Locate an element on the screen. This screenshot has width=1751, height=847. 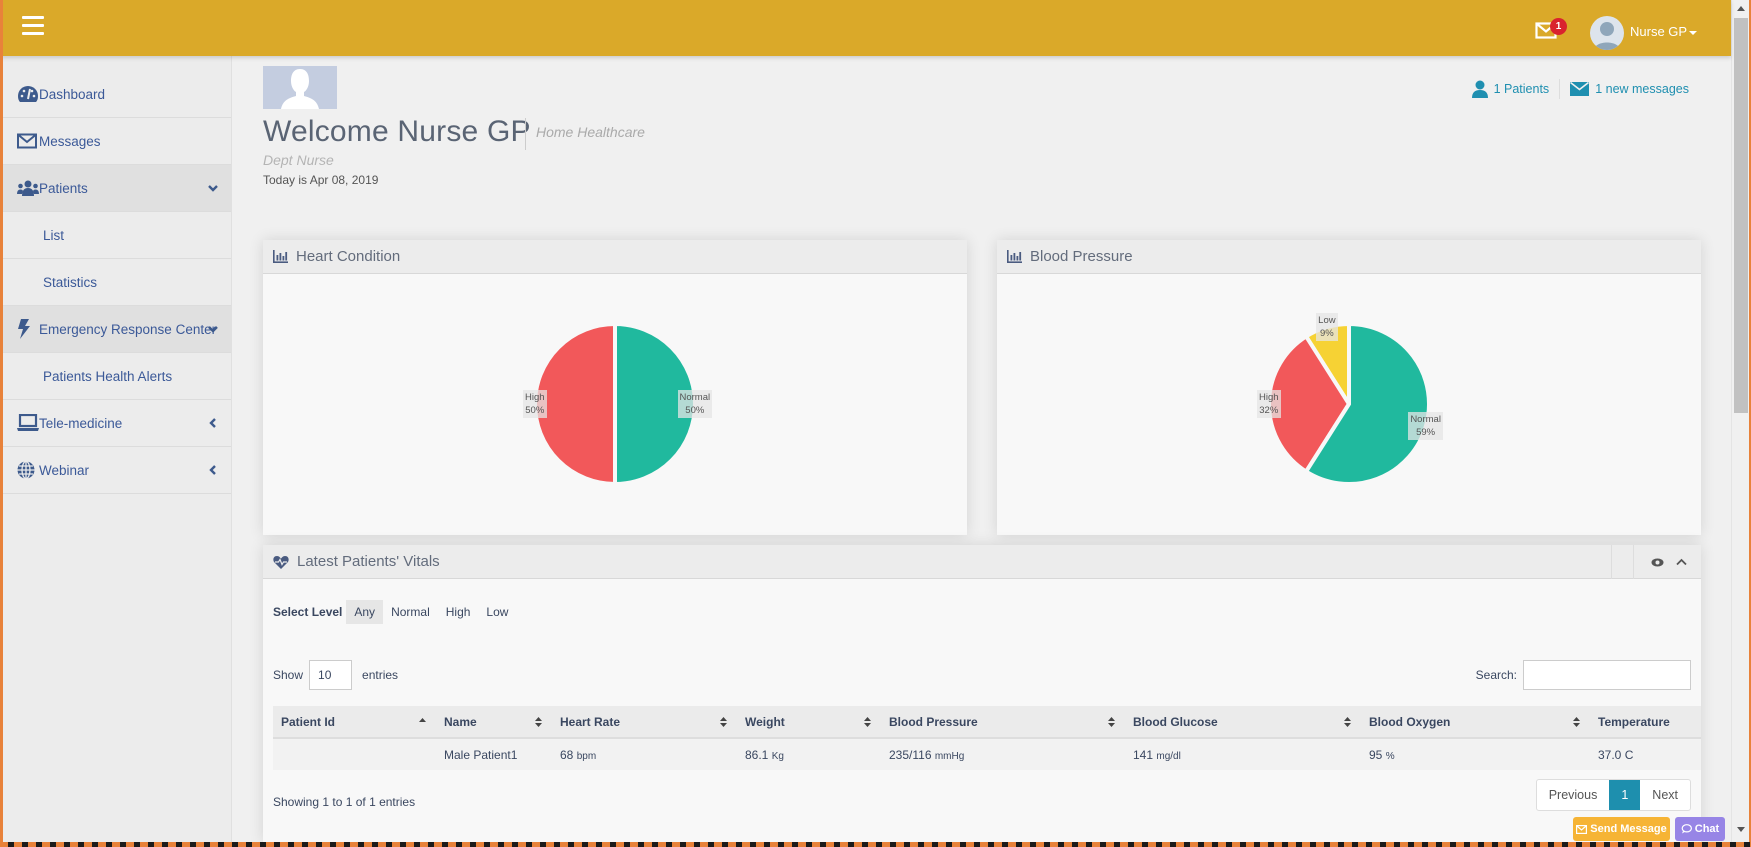
column-header-blood-pressure: Blood Pressure is located at coordinates (1003, 722).